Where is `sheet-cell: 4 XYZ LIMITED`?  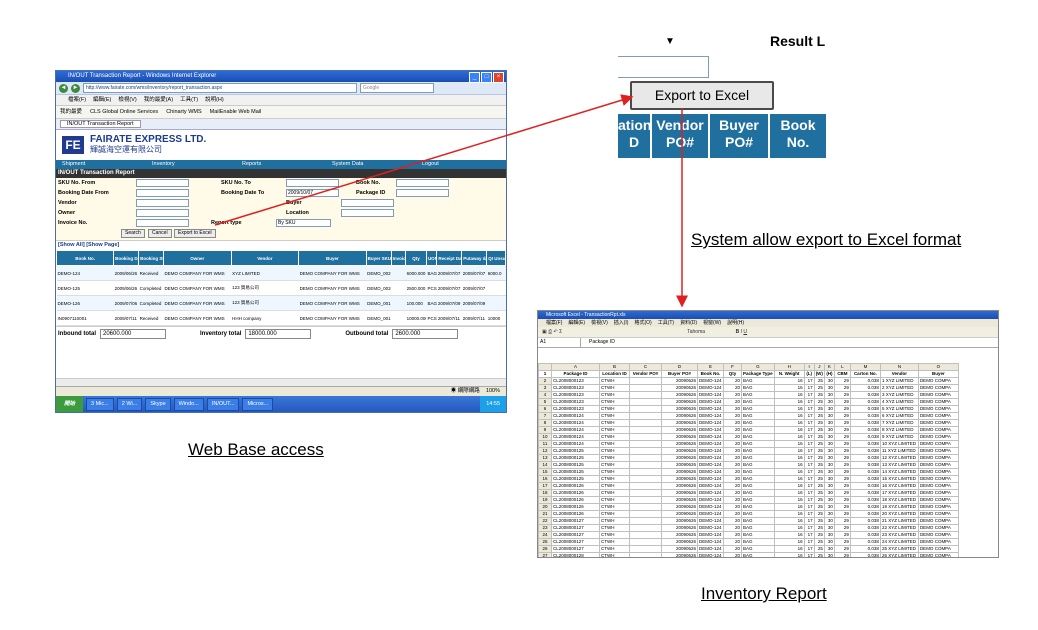 sheet-cell: 4 XYZ LIMITED is located at coordinates (899, 402).